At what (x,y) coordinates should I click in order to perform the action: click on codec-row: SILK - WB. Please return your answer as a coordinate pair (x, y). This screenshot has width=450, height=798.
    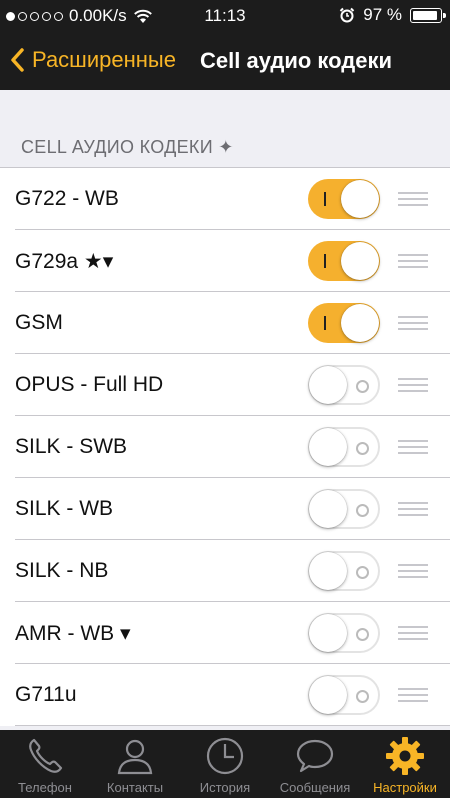
    Looking at the image, I should click on (225, 509).